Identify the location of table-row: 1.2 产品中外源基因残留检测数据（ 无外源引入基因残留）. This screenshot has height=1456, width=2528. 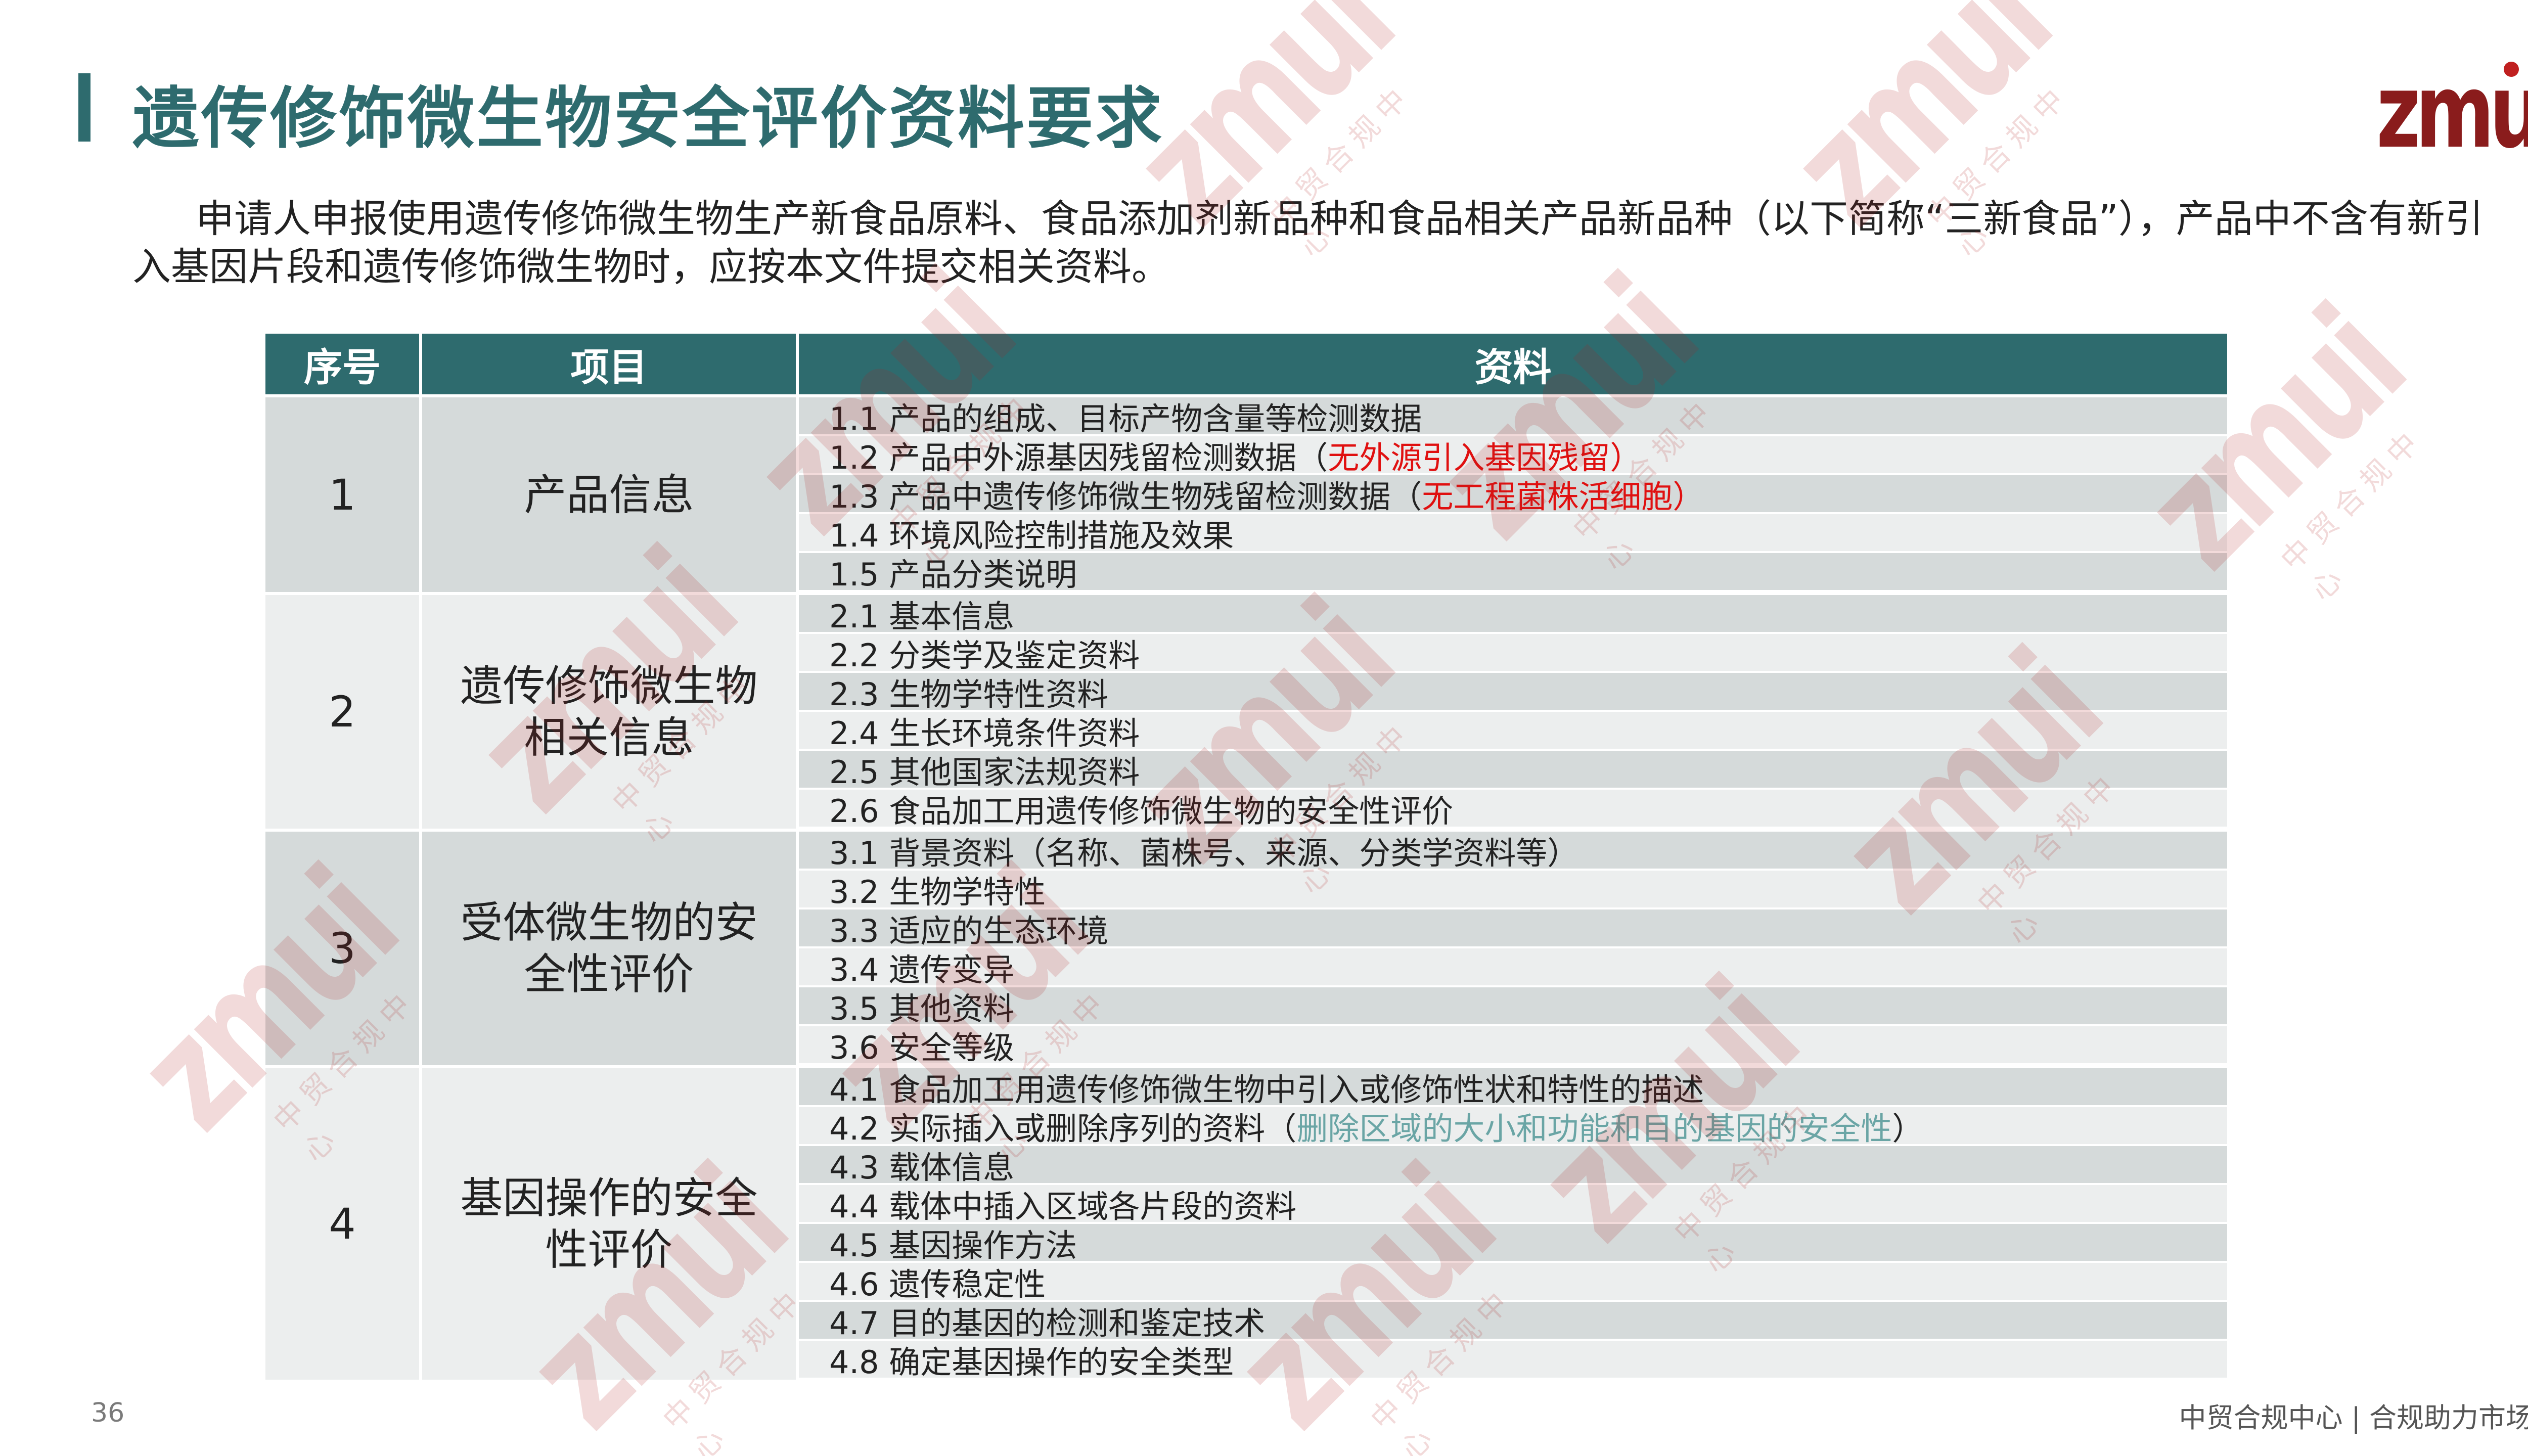
(1513, 455).